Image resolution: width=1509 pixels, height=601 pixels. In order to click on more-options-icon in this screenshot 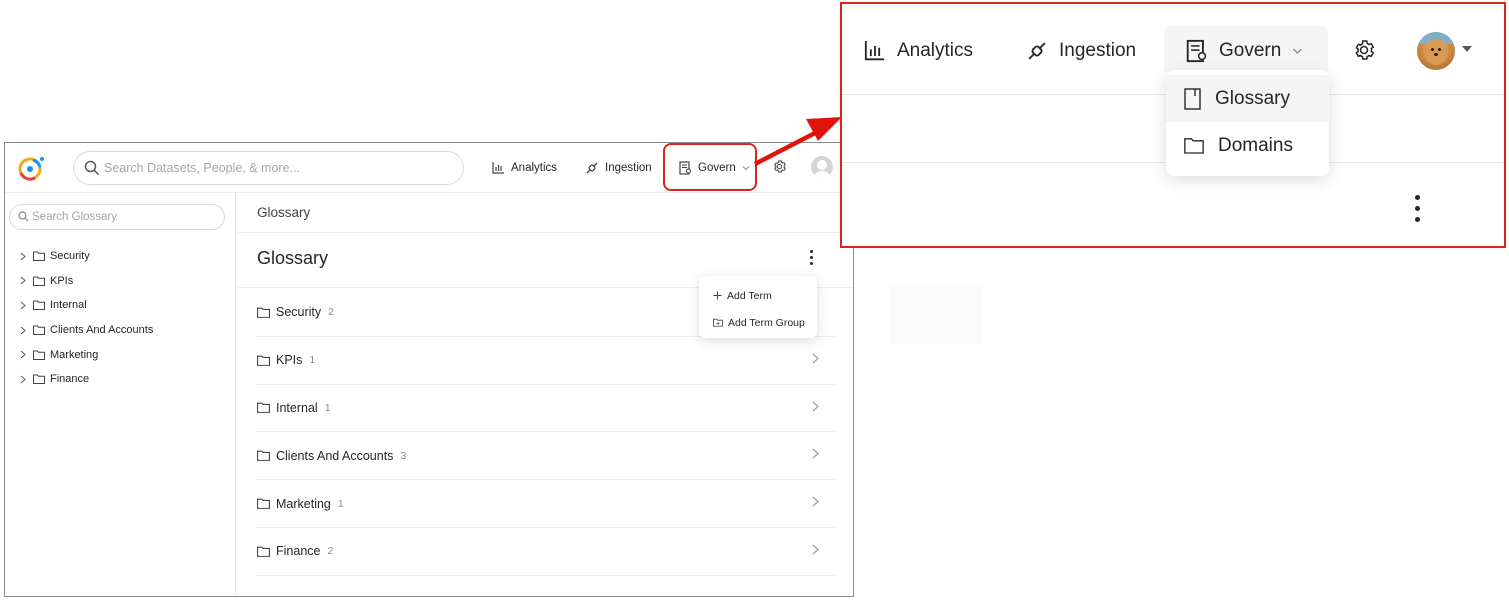, I will do `click(1418, 210)`.